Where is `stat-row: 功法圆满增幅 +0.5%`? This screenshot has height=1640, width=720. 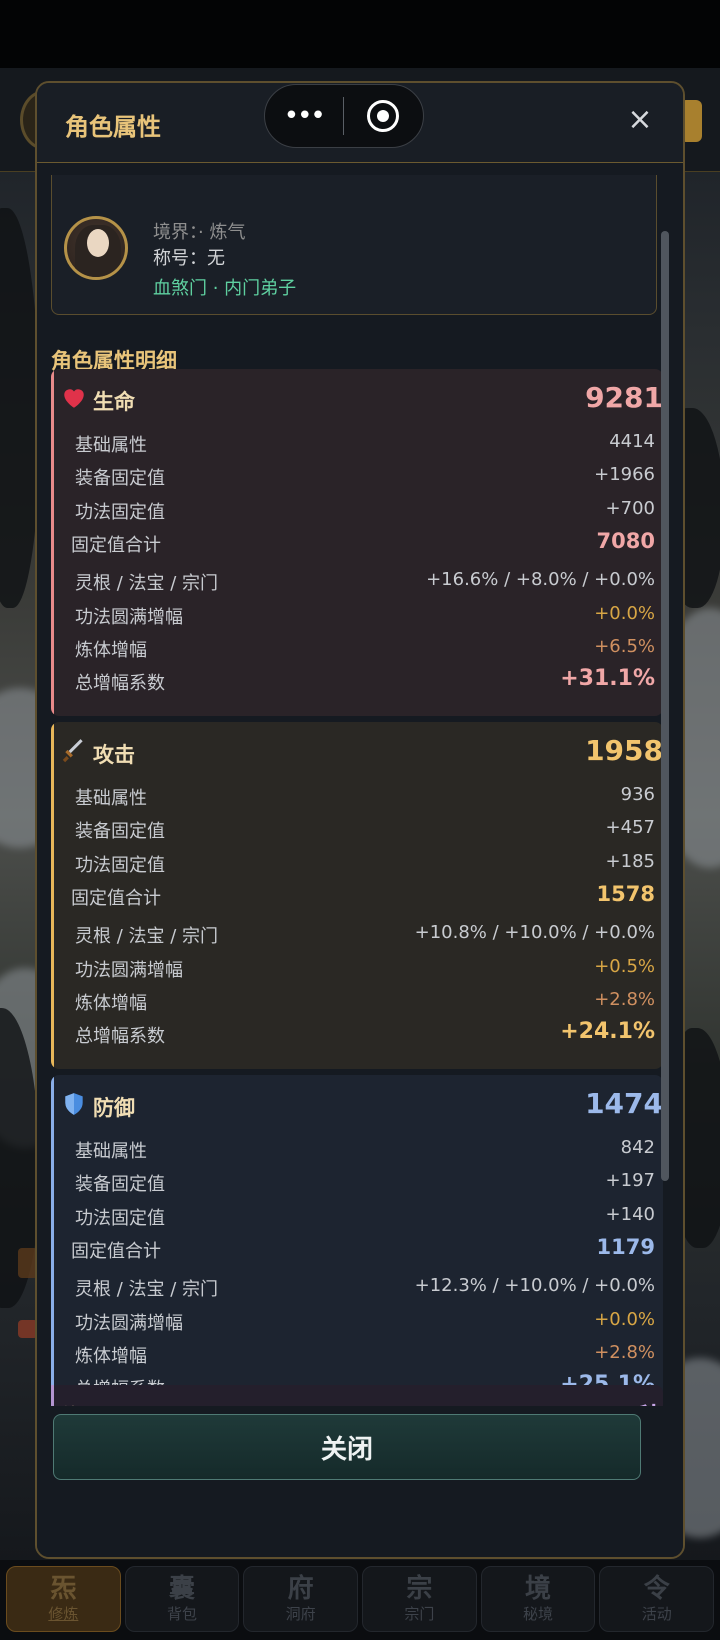
stat-row: 功法圆满增幅 +0.5% is located at coordinates (365, 969).